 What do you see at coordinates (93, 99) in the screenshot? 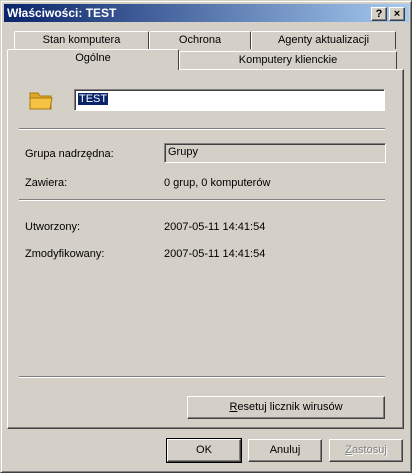
I see `group-name-value: TEST` at bounding box center [93, 99].